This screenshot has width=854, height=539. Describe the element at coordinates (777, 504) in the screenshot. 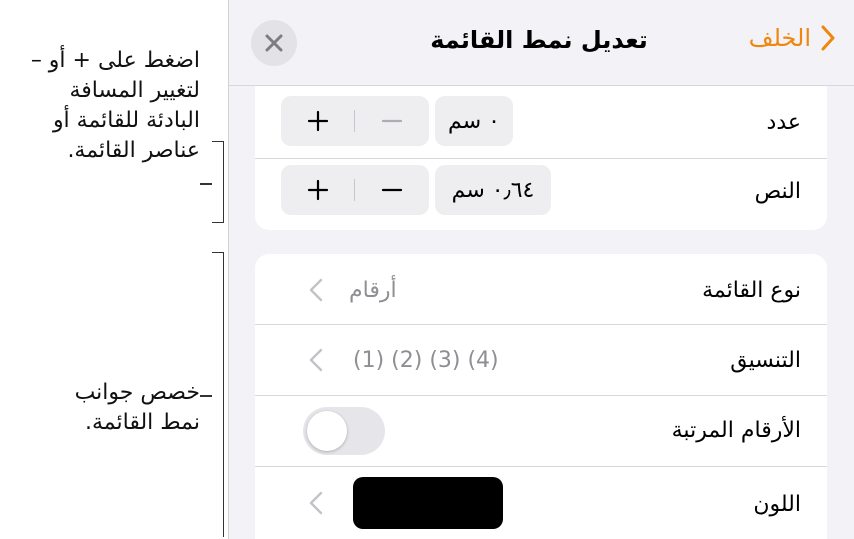

I see `color-label: اللون` at that location.